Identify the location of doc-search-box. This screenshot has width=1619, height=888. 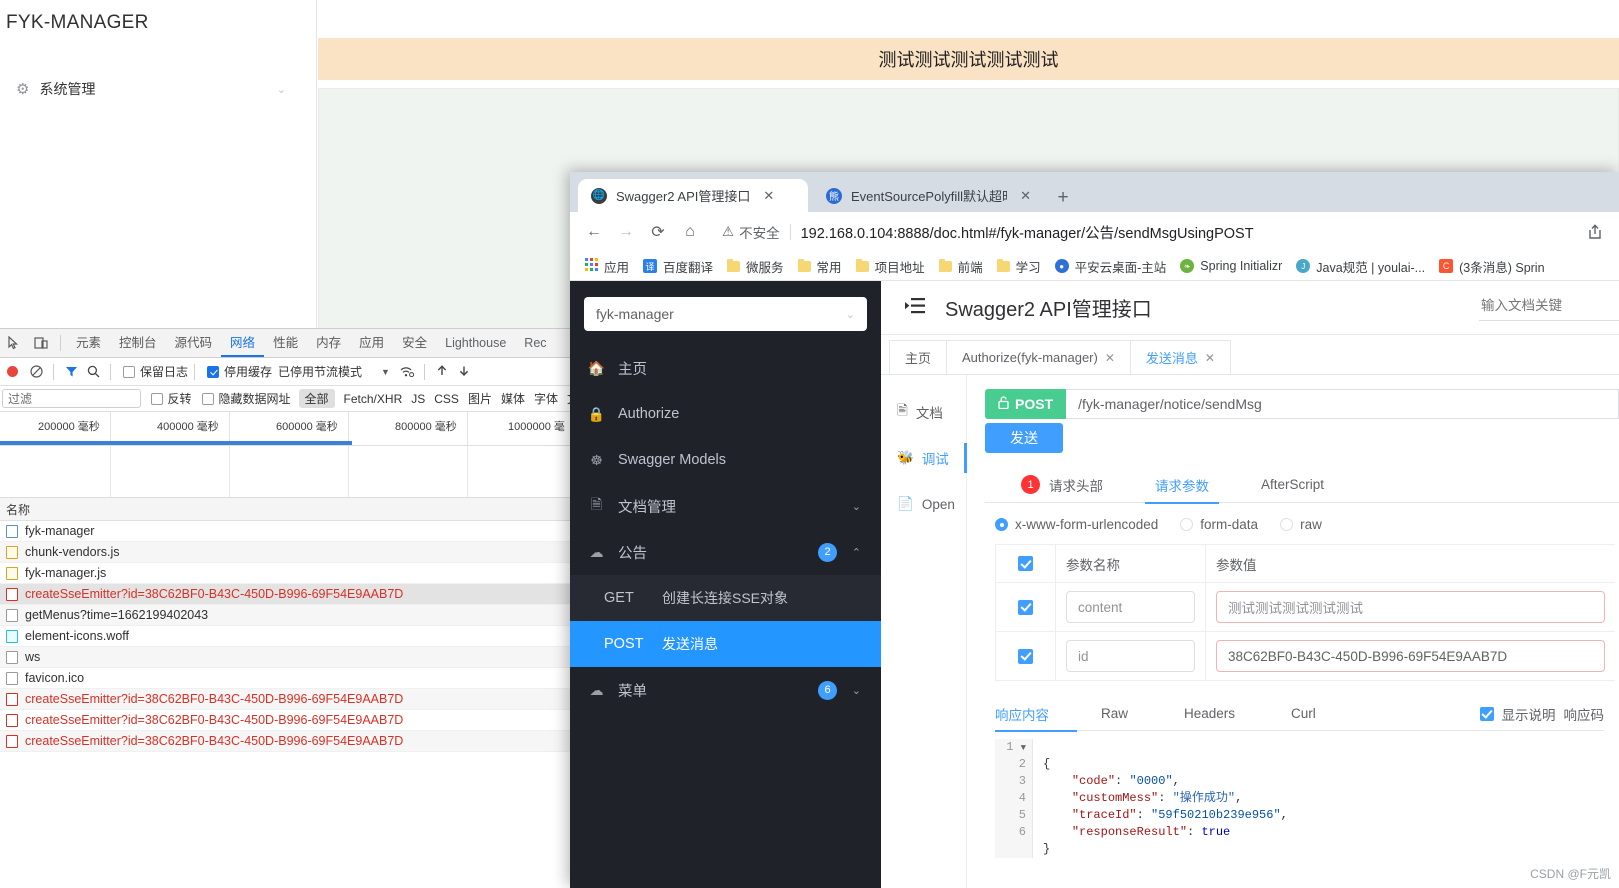
(1549, 309).